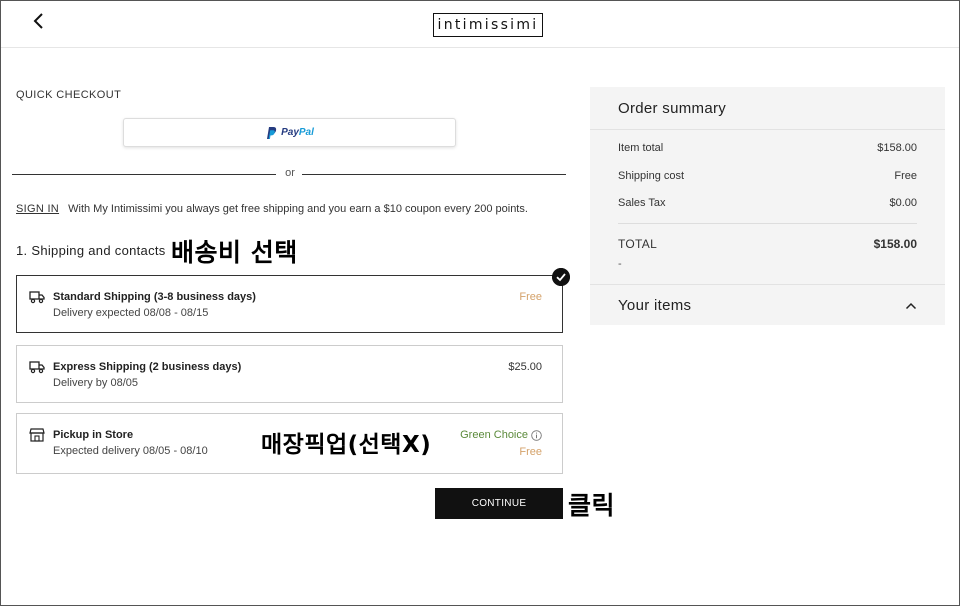  I want to click on divider-left, so click(144, 174).